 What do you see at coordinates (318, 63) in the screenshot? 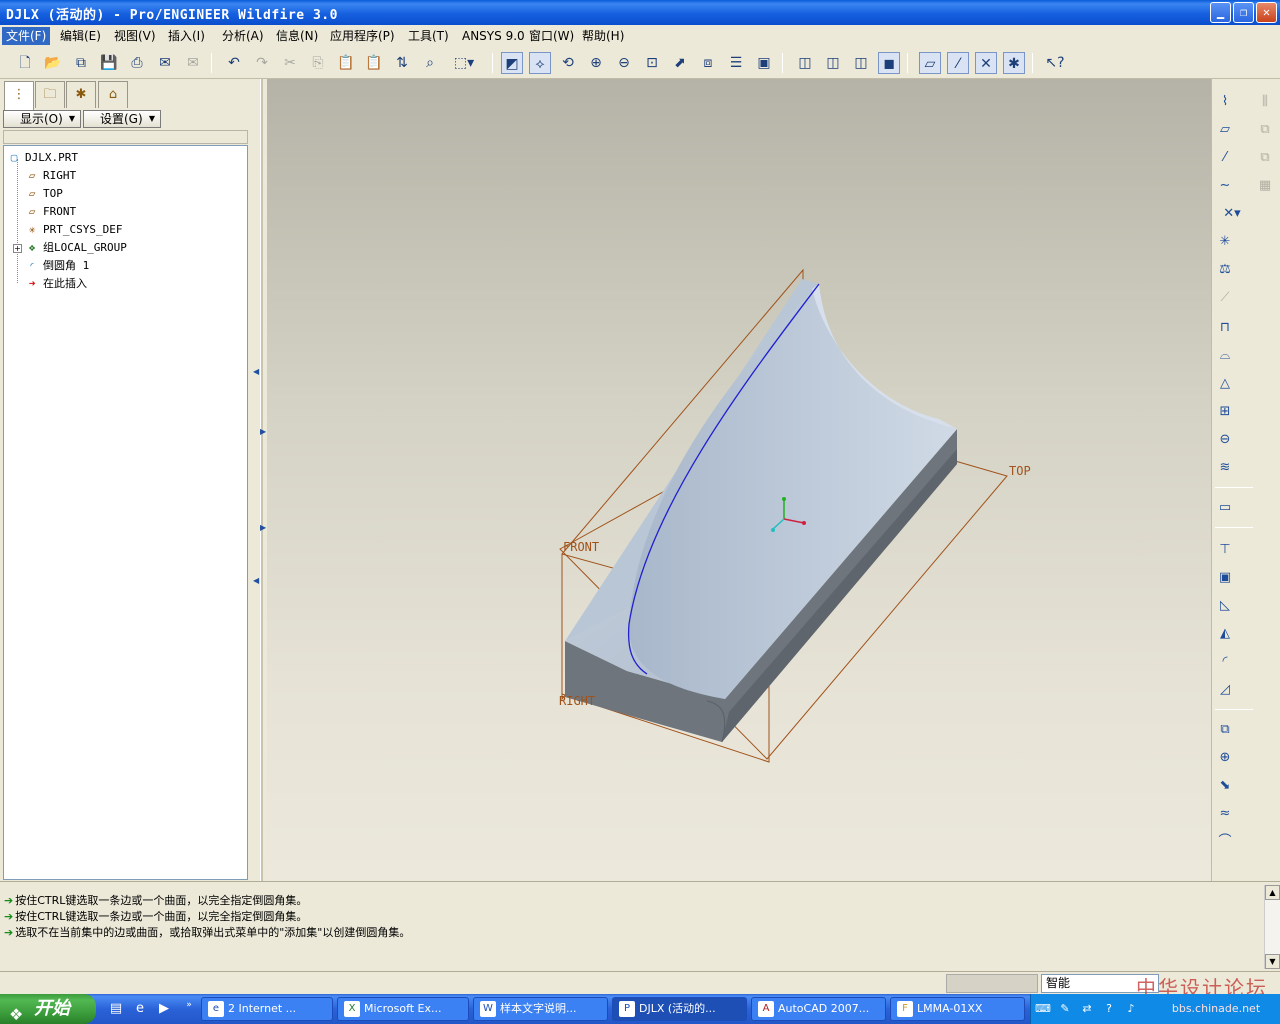
I see `copy-icon: ⎘` at bounding box center [318, 63].